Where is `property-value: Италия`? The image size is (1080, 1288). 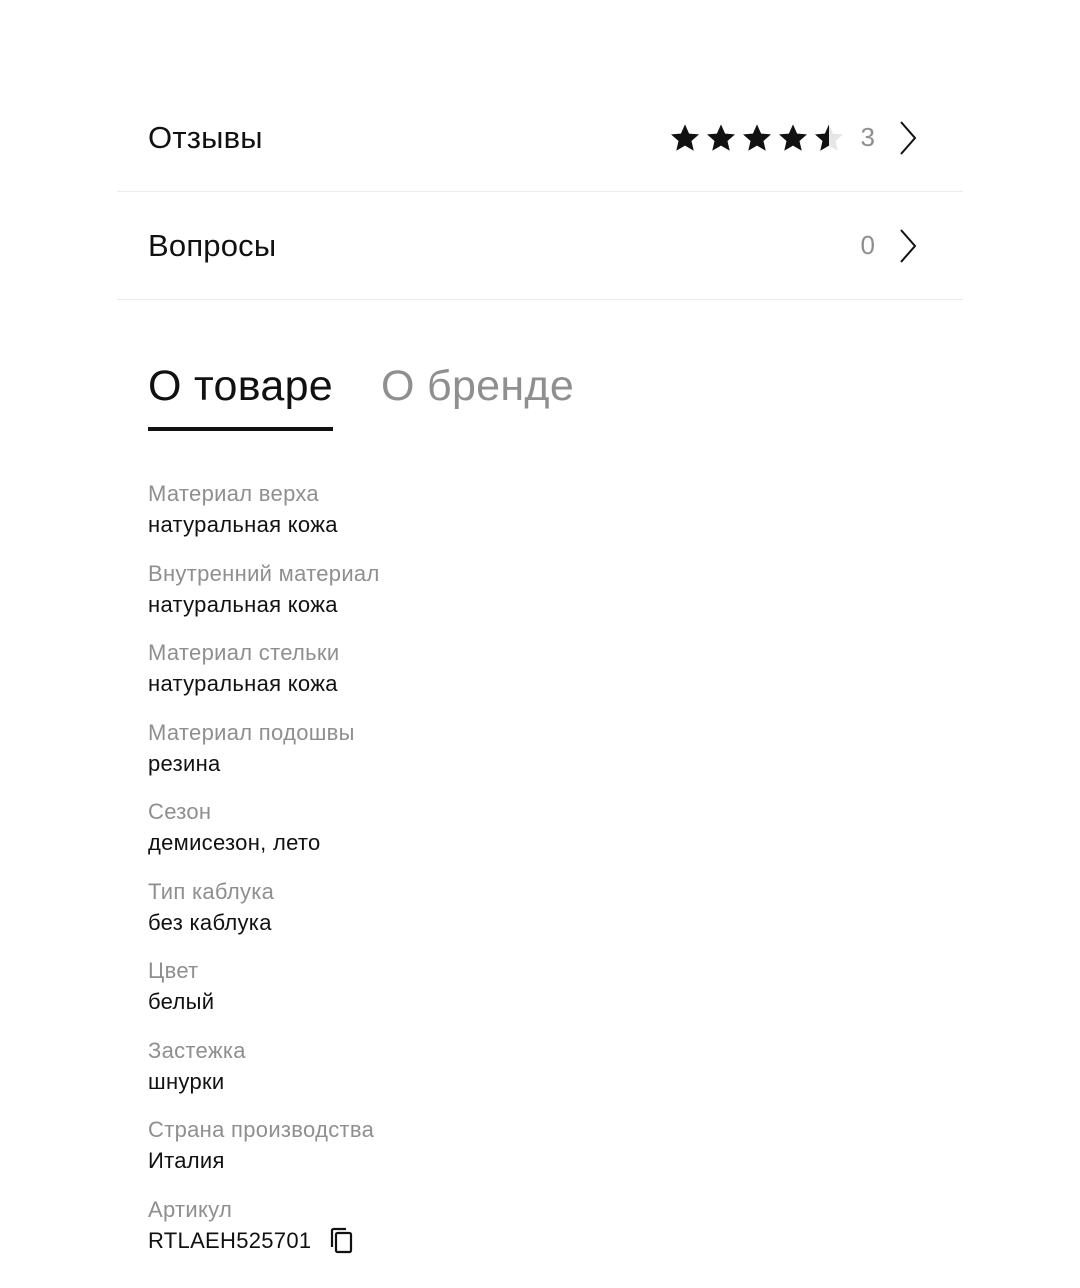 property-value: Италия is located at coordinates (186, 1160).